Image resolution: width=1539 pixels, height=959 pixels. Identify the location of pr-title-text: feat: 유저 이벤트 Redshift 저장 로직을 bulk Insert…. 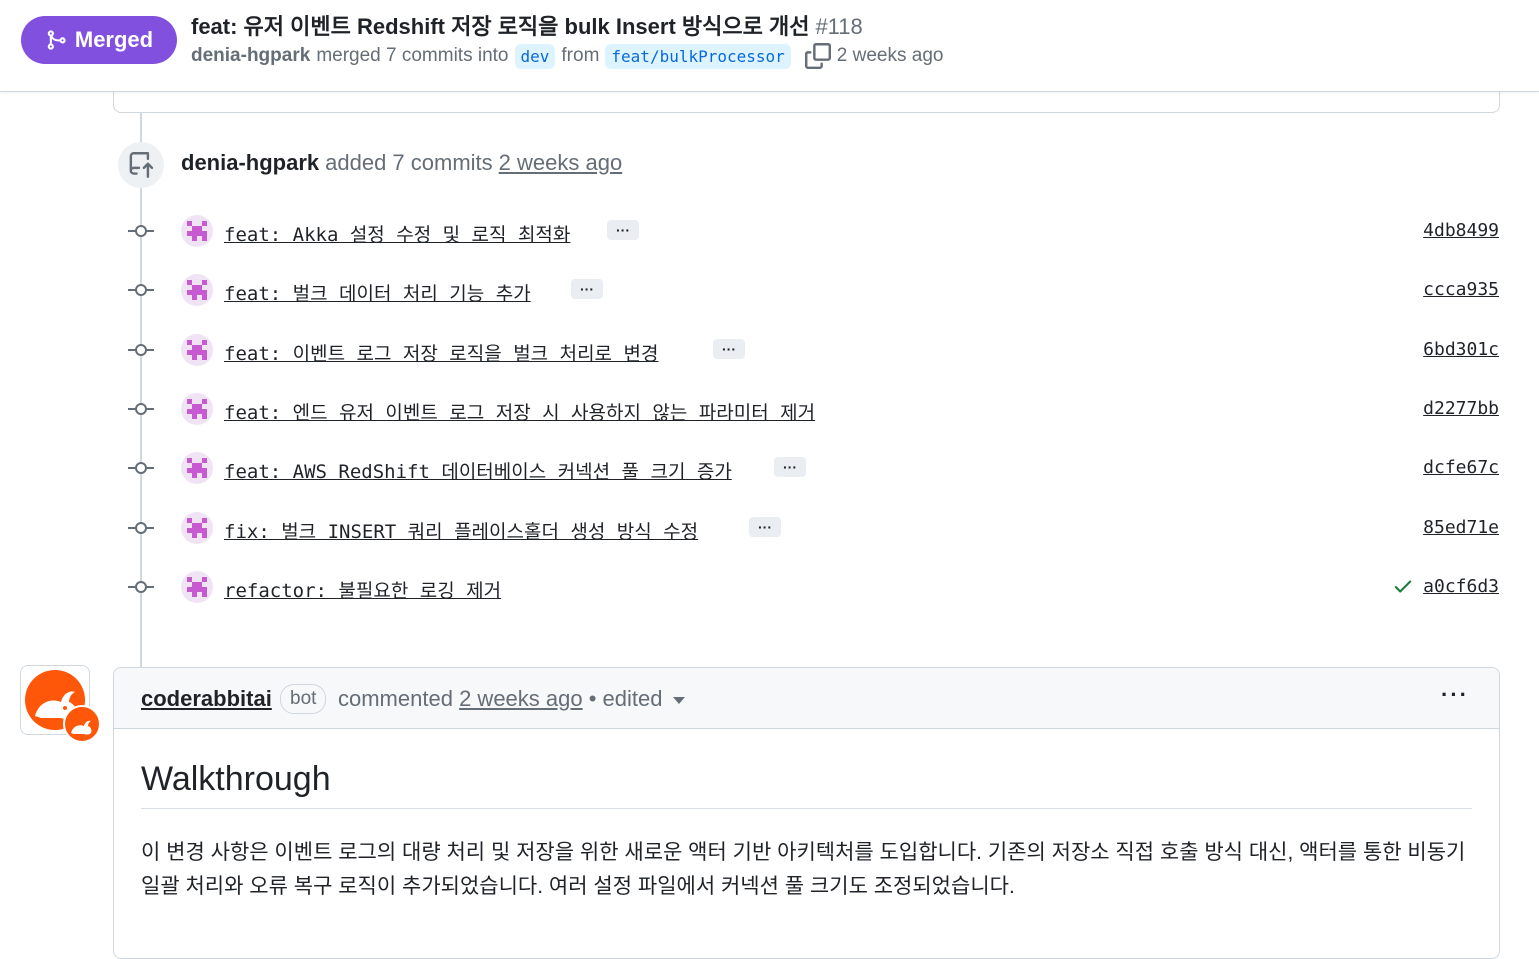
(500, 26).